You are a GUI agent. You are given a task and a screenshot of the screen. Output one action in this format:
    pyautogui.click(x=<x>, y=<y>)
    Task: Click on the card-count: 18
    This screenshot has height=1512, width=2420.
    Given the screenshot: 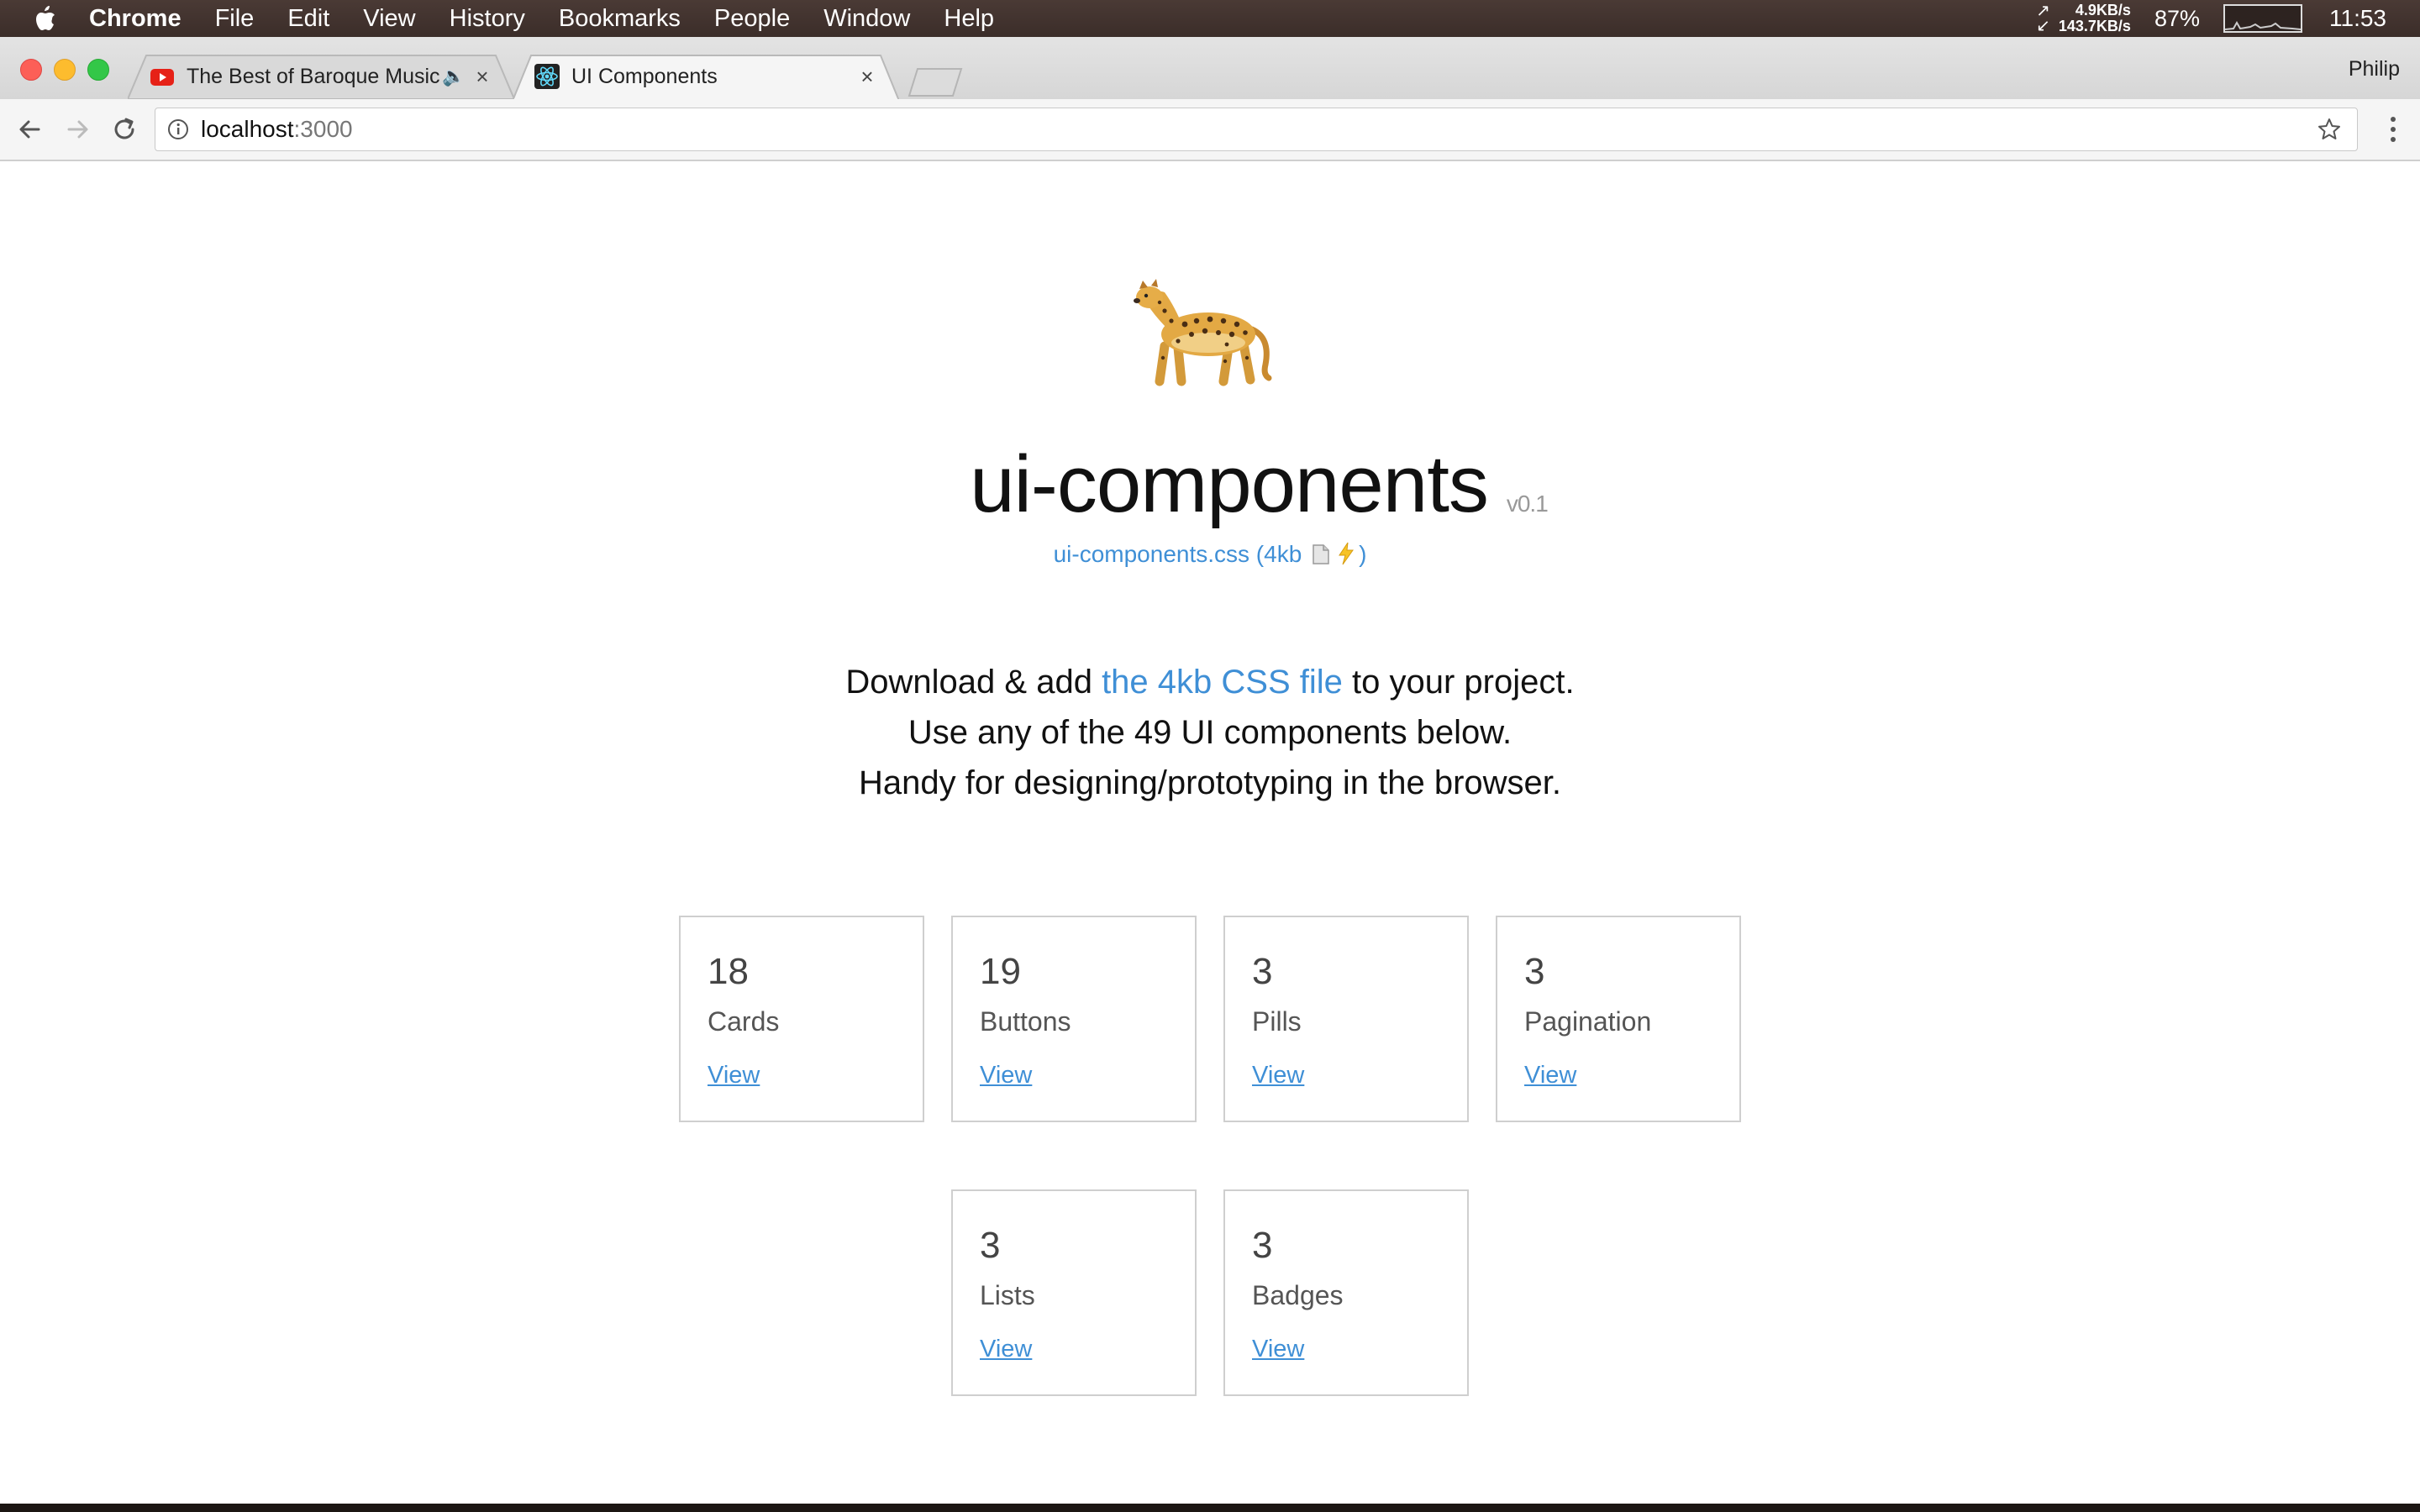 What is the action you would take?
    pyautogui.click(x=728, y=971)
    